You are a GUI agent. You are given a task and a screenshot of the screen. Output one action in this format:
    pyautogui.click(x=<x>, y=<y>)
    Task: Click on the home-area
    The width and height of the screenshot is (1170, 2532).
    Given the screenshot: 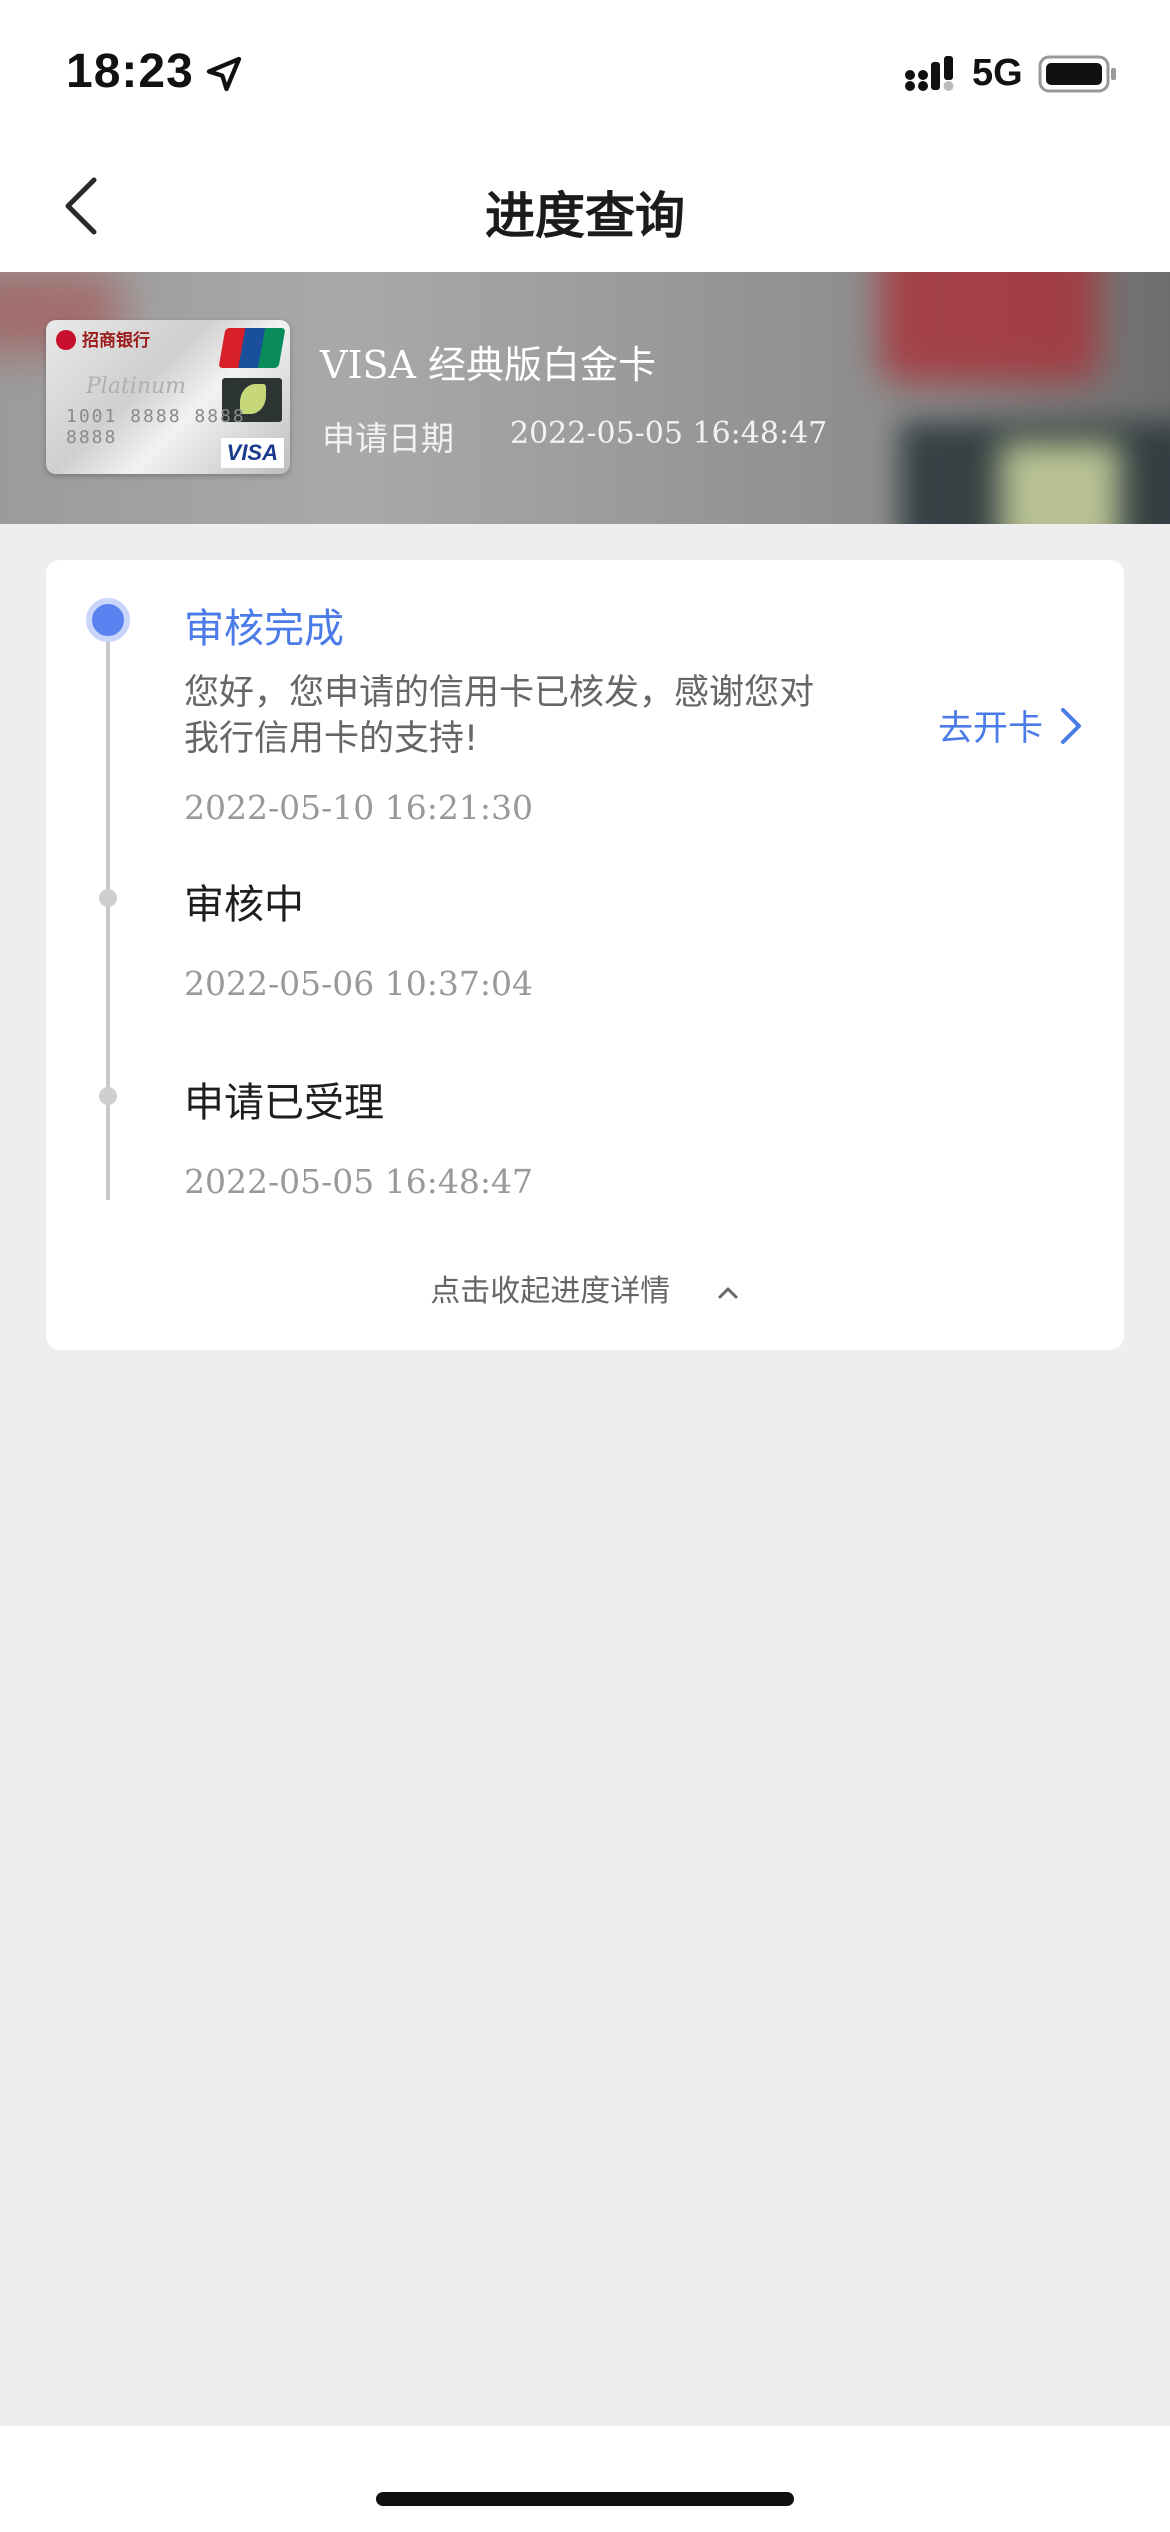 What is the action you would take?
    pyautogui.click(x=585, y=2479)
    